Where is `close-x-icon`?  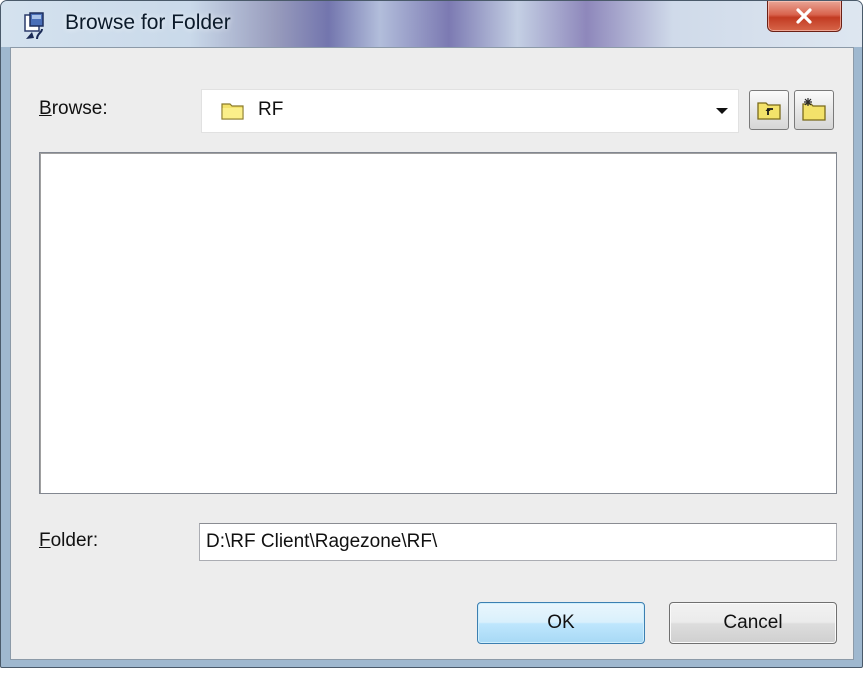 close-x-icon is located at coordinates (804, 16).